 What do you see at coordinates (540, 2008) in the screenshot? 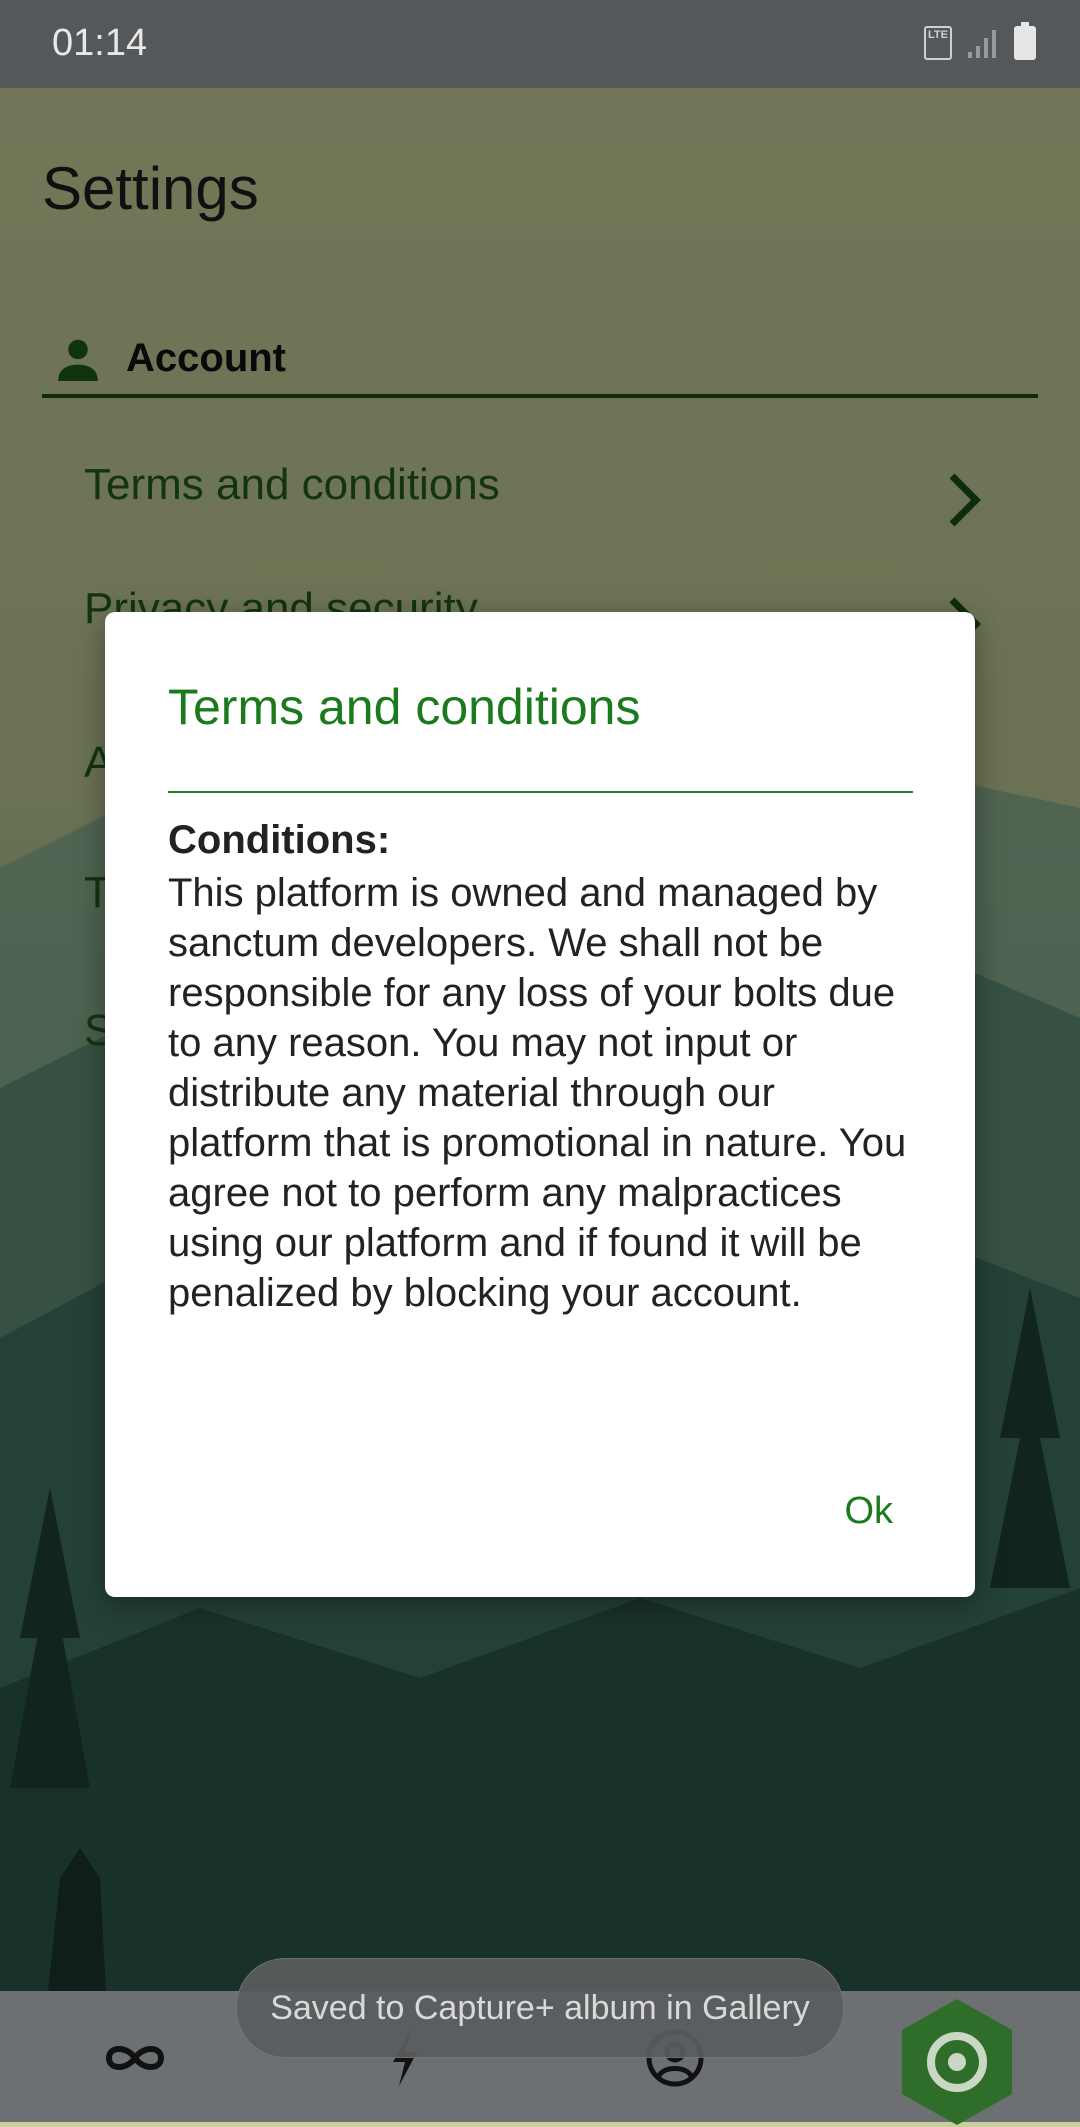
I see `toast-message: Saved to Capture+ album in Gallery` at bounding box center [540, 2008].